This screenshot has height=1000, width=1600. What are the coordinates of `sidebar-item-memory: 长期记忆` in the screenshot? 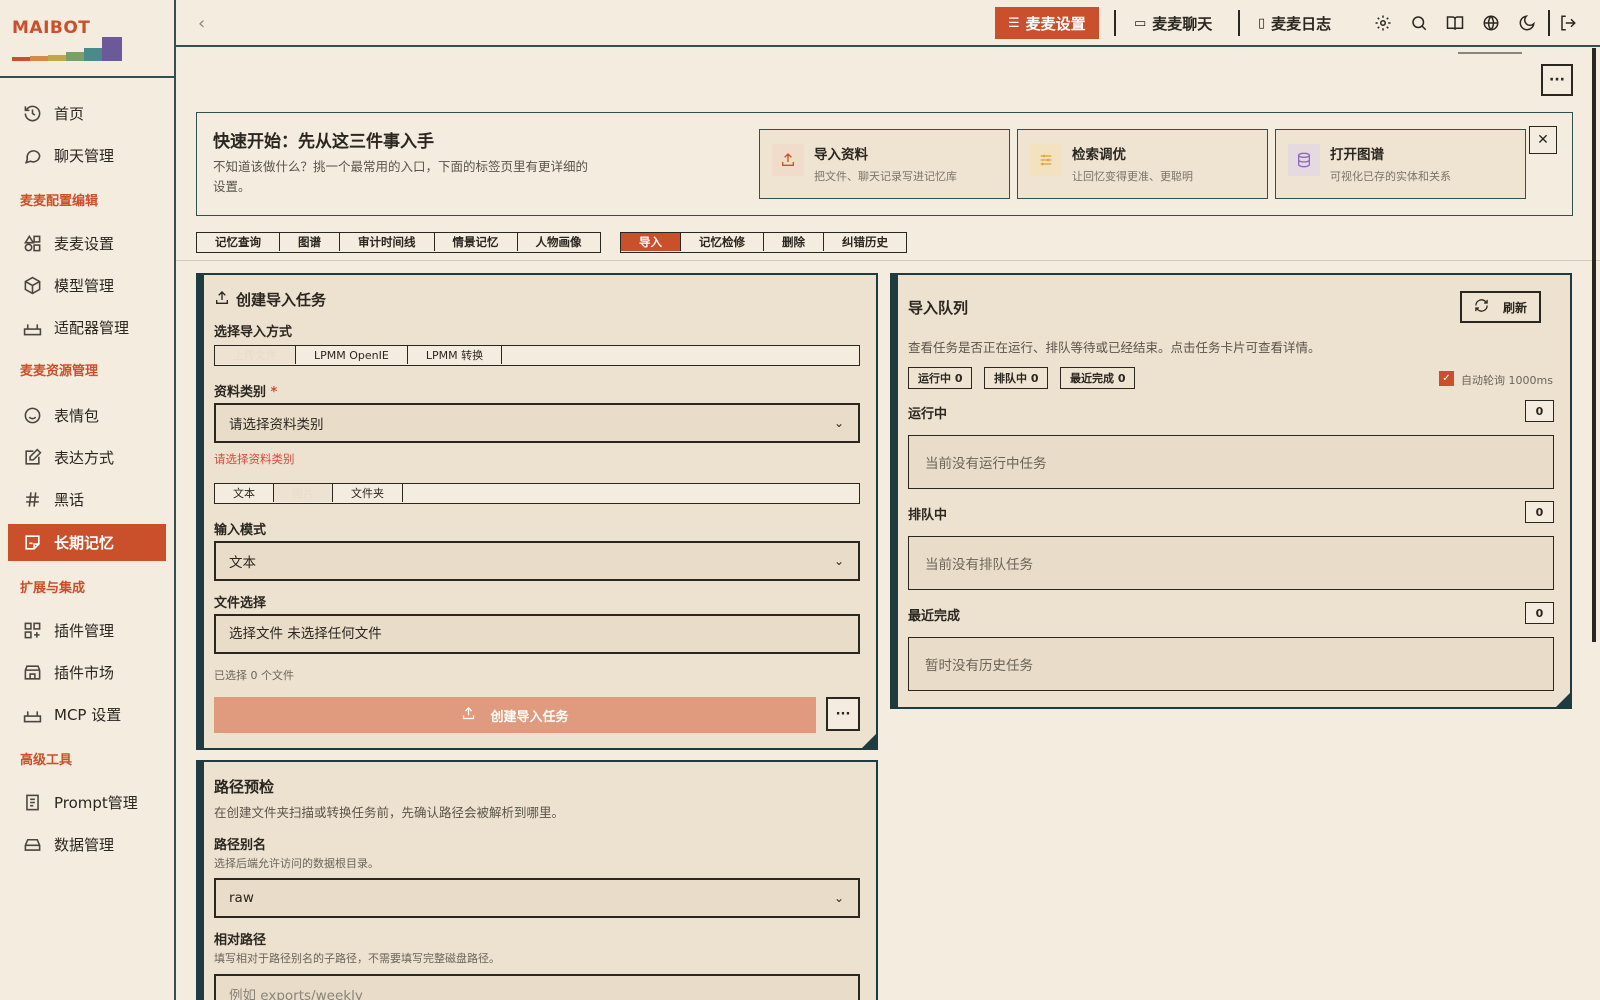 It's located at (87, 542).